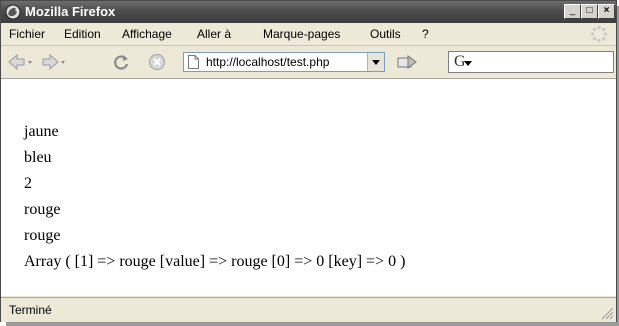 The image size is (619, 326). What do you see at coordinates (38, 157) in the screenshot?
I see `content-line: bleu` at bounding box center [38, 157].